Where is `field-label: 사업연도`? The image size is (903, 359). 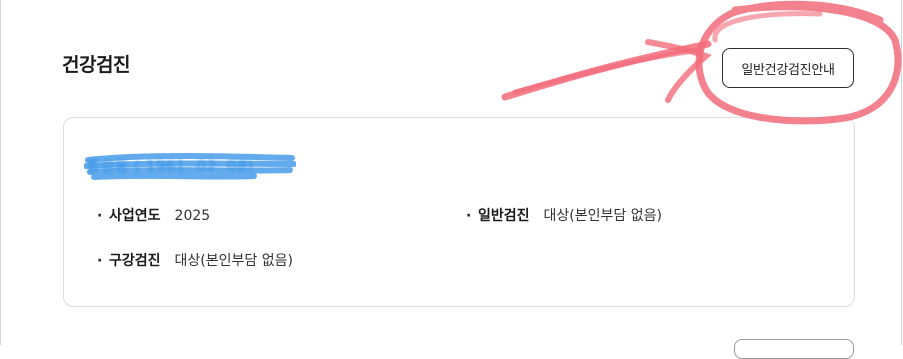
field-label: 사업연도 is located at coordinates (135, 216).